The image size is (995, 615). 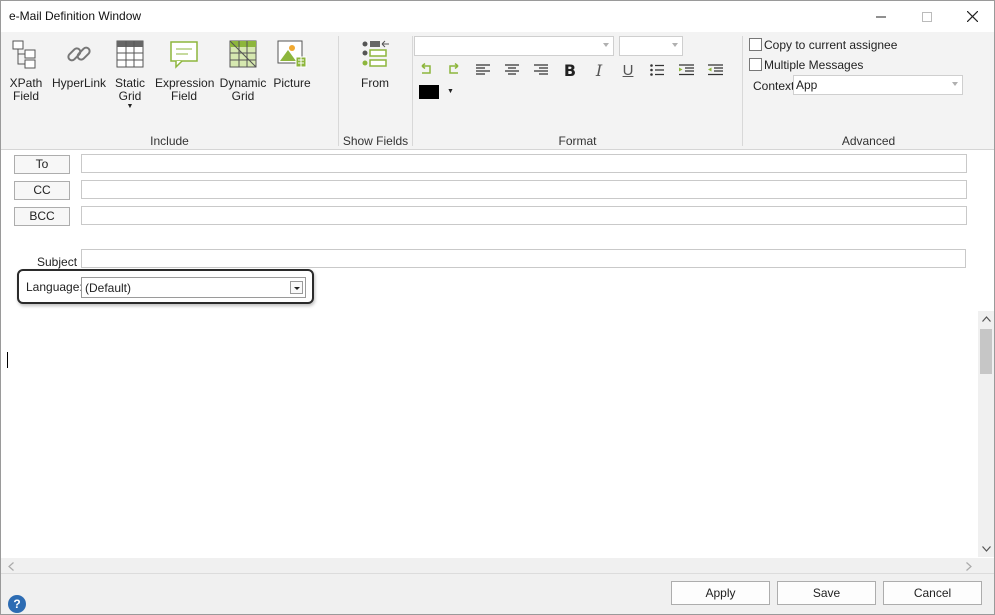 What do you see at coordinates (26, 70) in the screenshot?
I see `xpath-field-button: XPath Field` at bounding box center [26, 70].